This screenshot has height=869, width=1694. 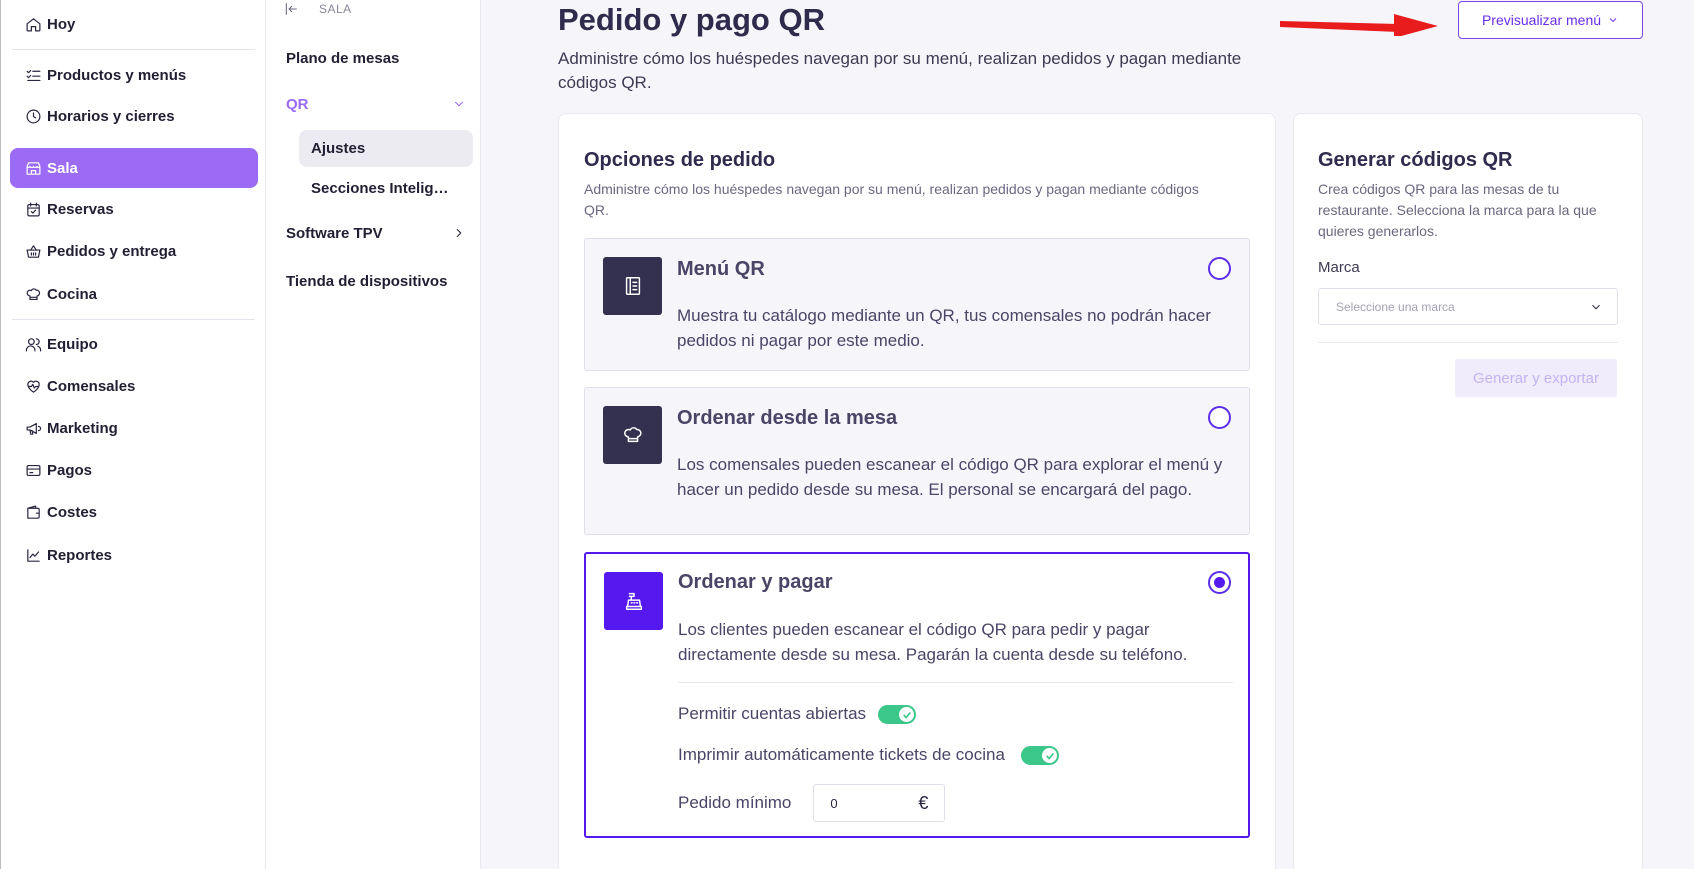 I want to click on subnav-item-secciones-inteligentes: Secciones Inteligentes, so click(x=386, y=188).